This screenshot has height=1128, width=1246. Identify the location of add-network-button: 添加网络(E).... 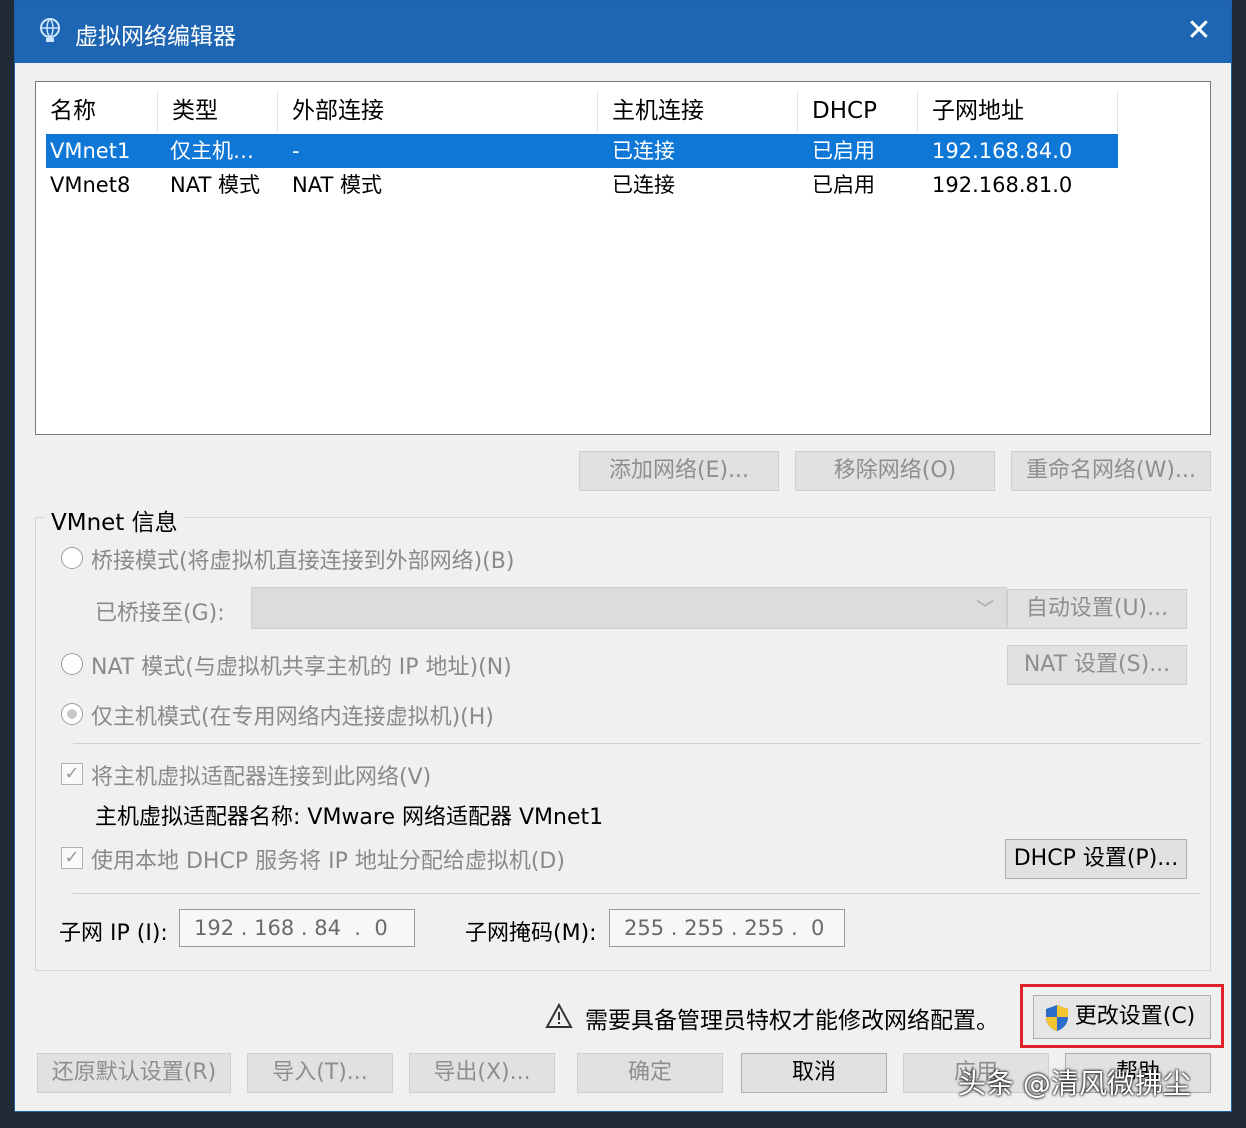
(679, 471).